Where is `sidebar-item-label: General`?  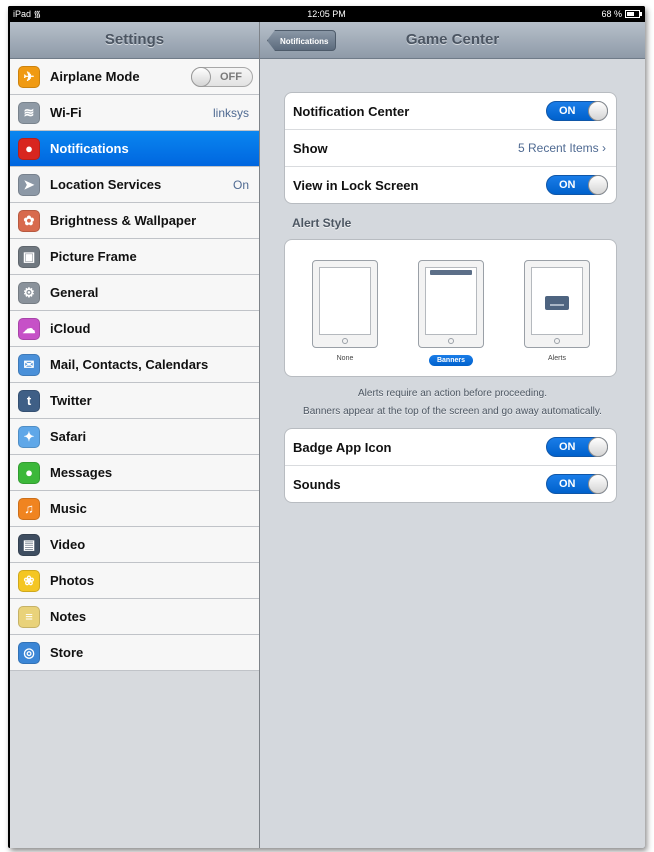
sidebar-item-label: General is located at coordinates (74, 292).